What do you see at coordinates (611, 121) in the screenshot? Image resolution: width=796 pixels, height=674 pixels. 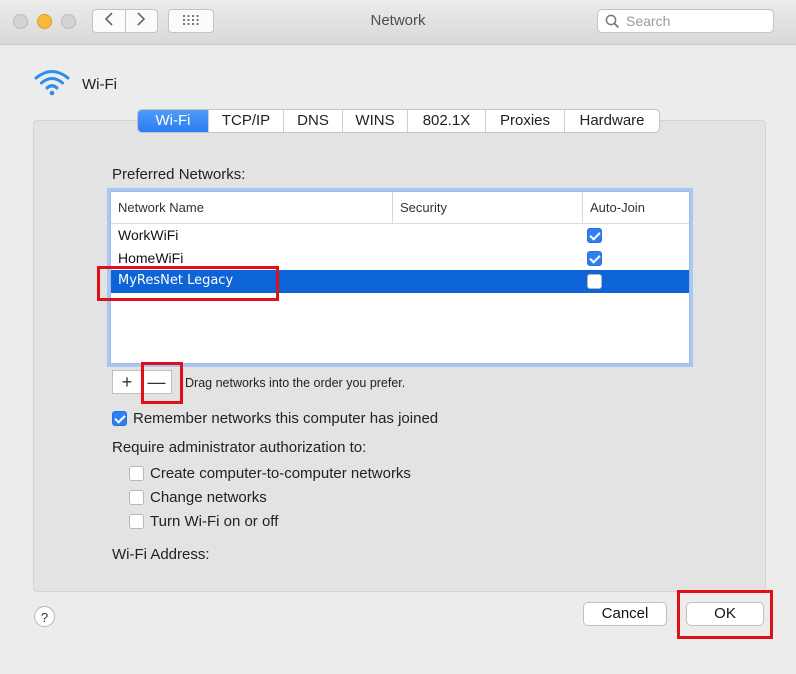 I see `tab-hardware: Hardware` at bounding box center [611, 121].